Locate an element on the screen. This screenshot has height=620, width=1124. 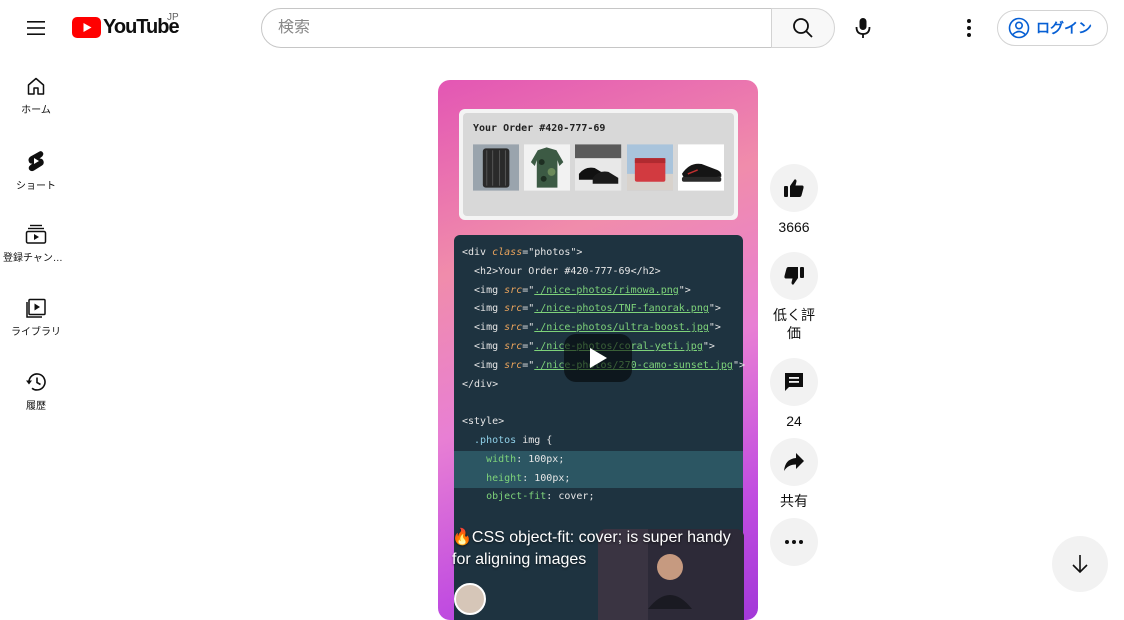
region-code: JP is located at coordinates (173, 17).